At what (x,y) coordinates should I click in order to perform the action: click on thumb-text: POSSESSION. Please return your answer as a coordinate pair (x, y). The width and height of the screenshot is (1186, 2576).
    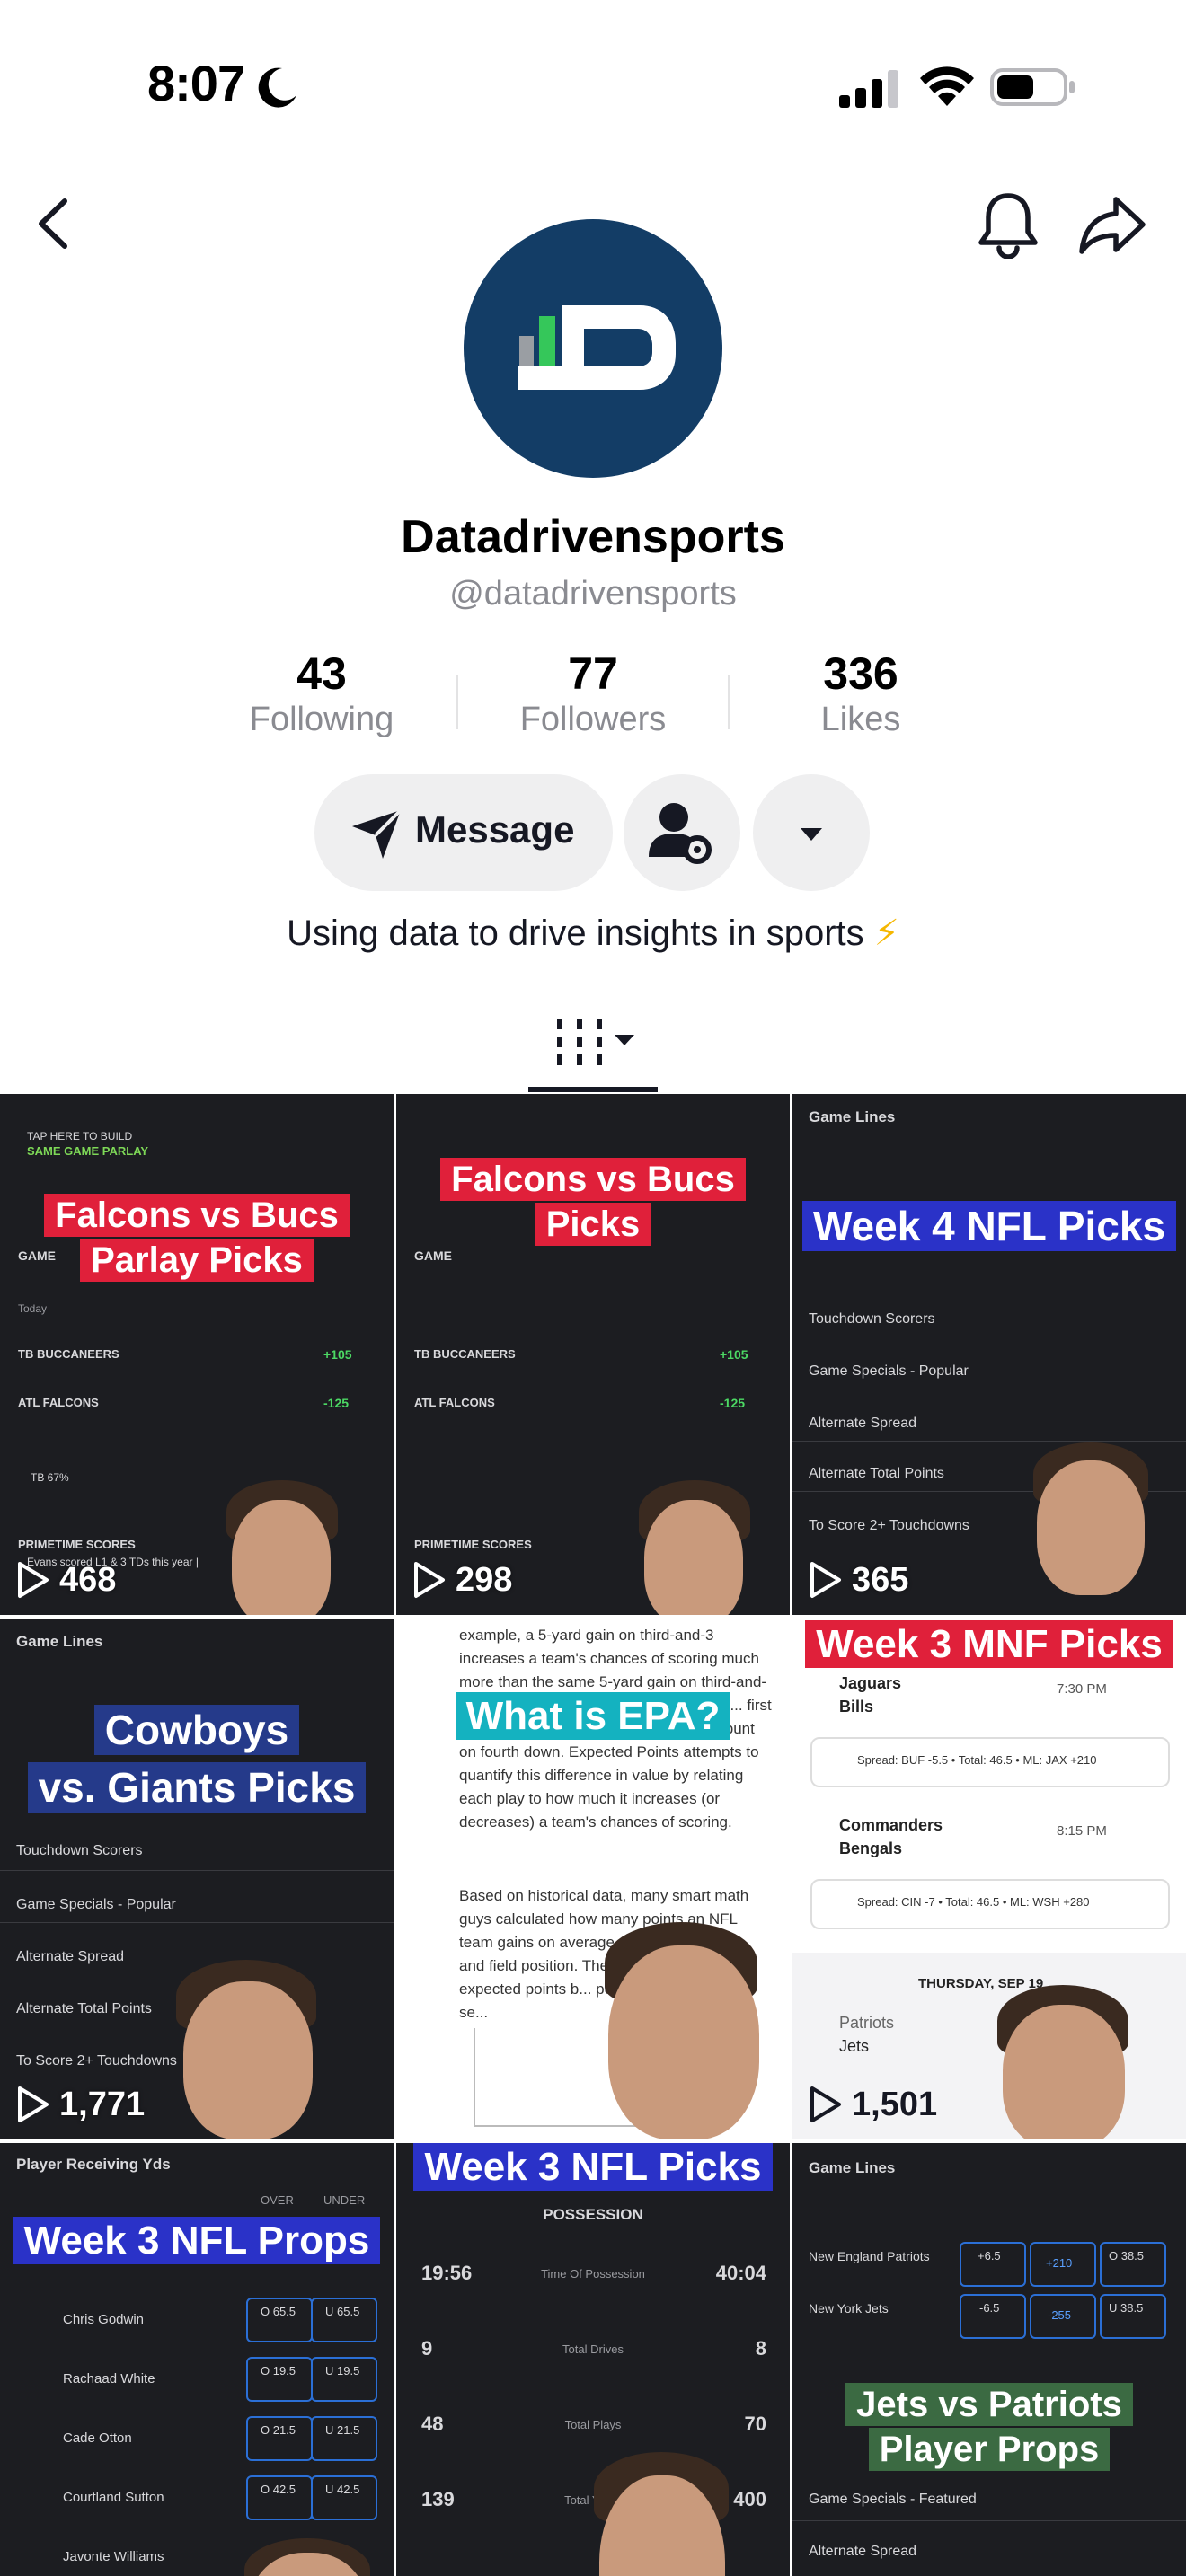
    Looking at the image, I should click on (593, 2214).